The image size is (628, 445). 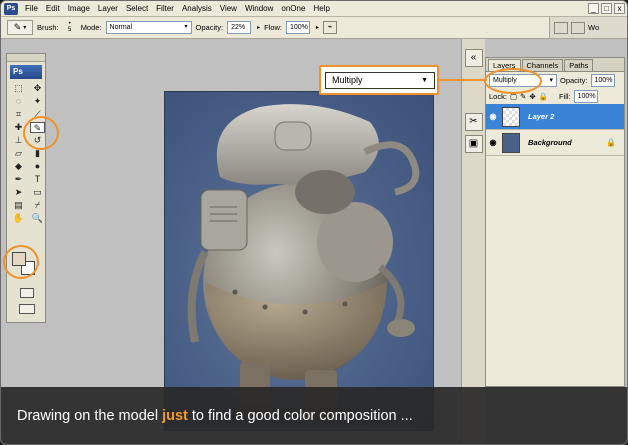 What do you see at coordinates (18, 101) in the screenshot?
I see `lasso-icon: ◌` at bounding box center [18, 101].